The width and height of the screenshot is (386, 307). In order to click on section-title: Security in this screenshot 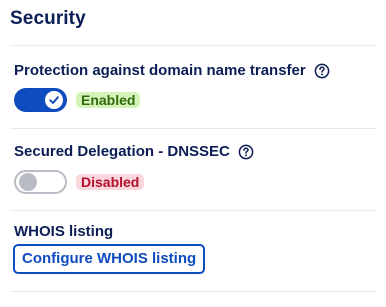, I will do `click(48, 18)`.